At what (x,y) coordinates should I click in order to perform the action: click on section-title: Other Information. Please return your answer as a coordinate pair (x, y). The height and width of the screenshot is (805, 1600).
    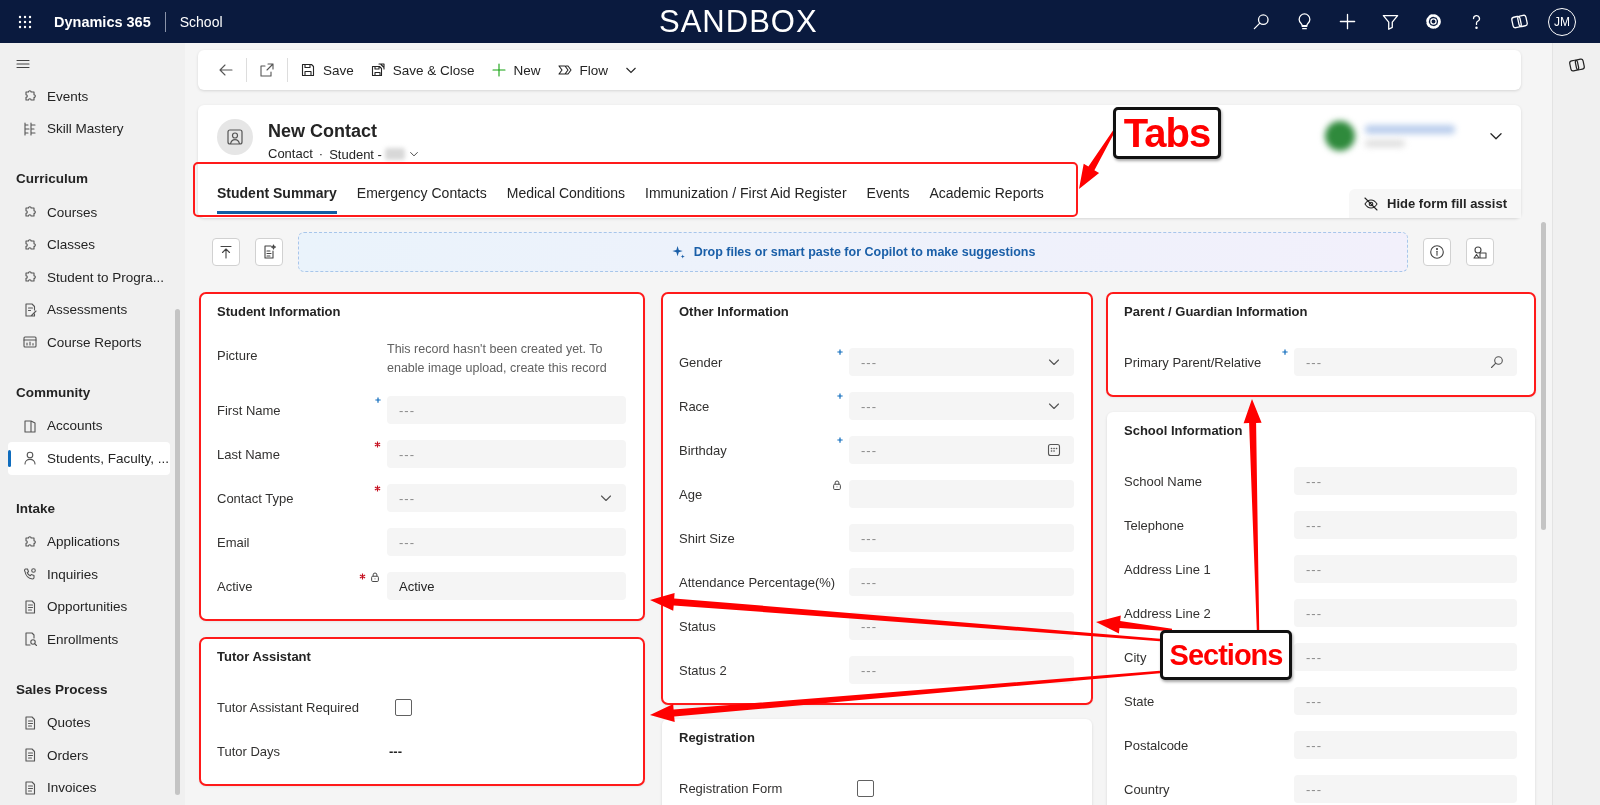
    Looking at the image, I should click on (734, 312).